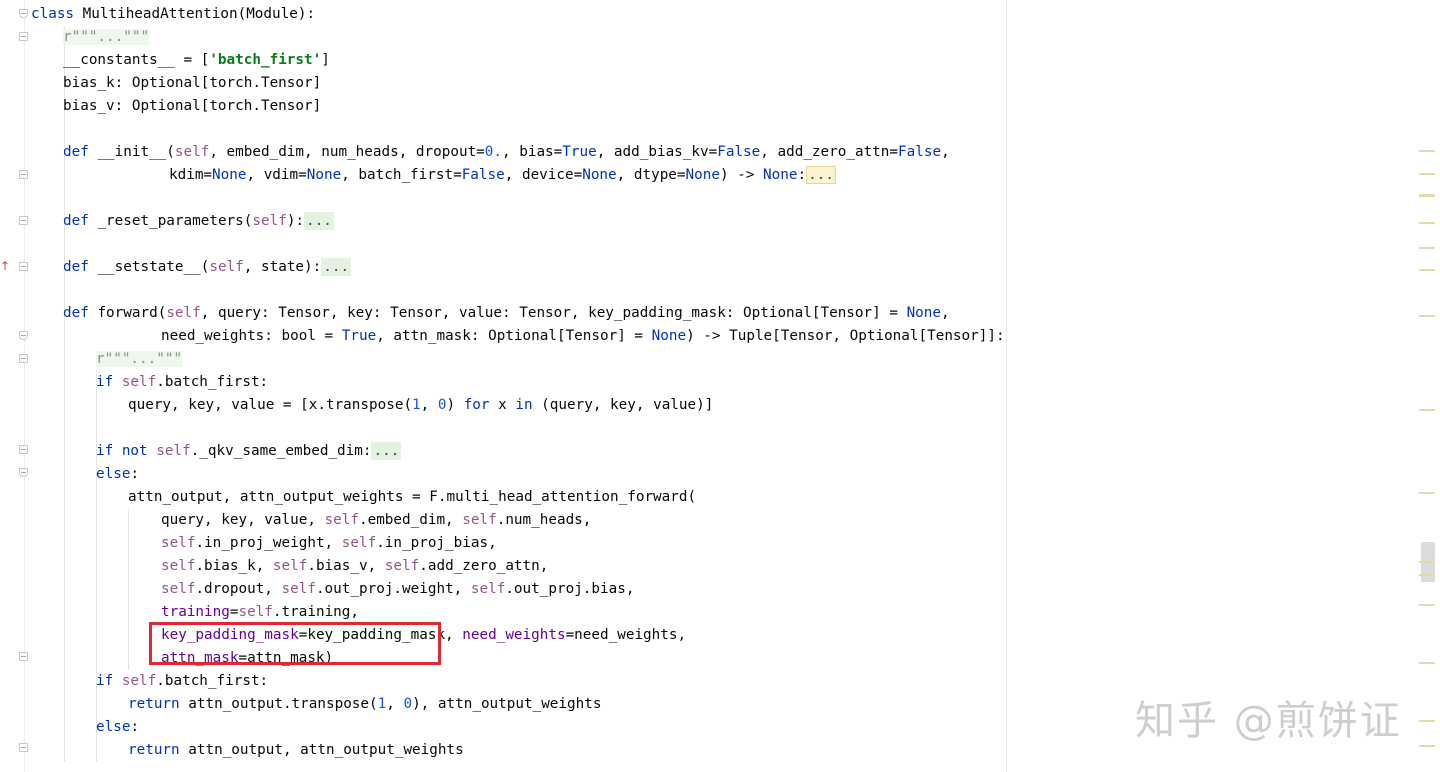 The image size is (1440, 772). I want to click on code-line-if-batch: if self.batch_first:, so click(182, 382).